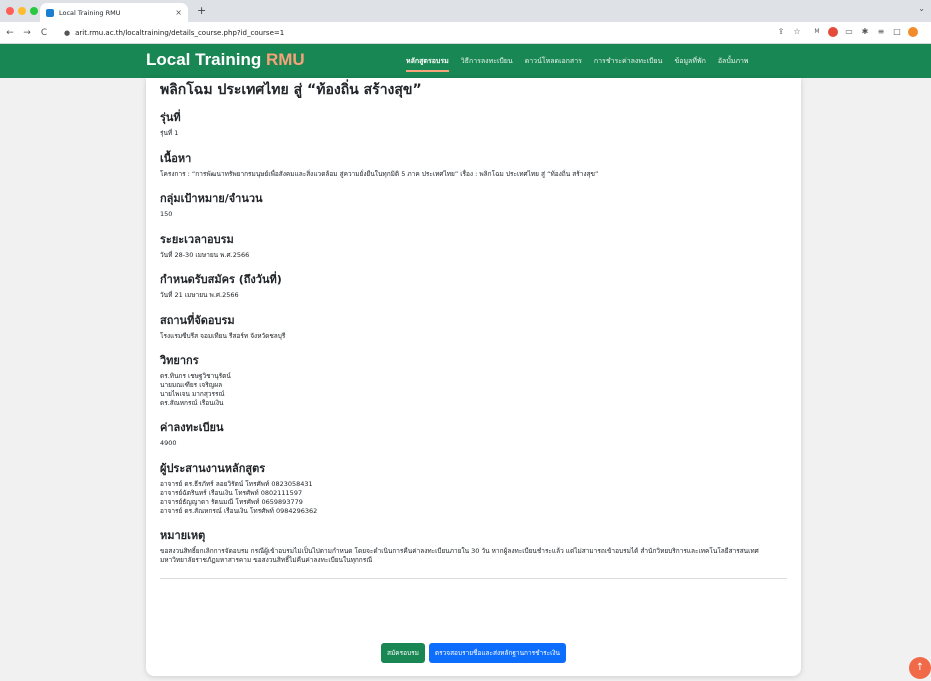  I want to click on new-tab-button: +, so click(201, 10).